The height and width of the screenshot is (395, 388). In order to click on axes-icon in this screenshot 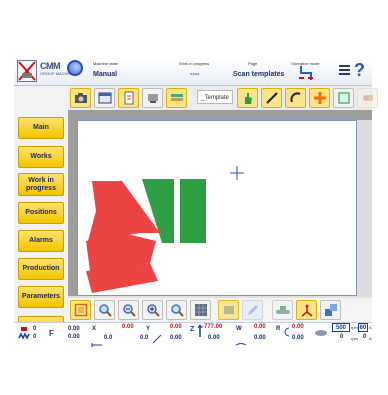, I will do `click(306, 310)`.